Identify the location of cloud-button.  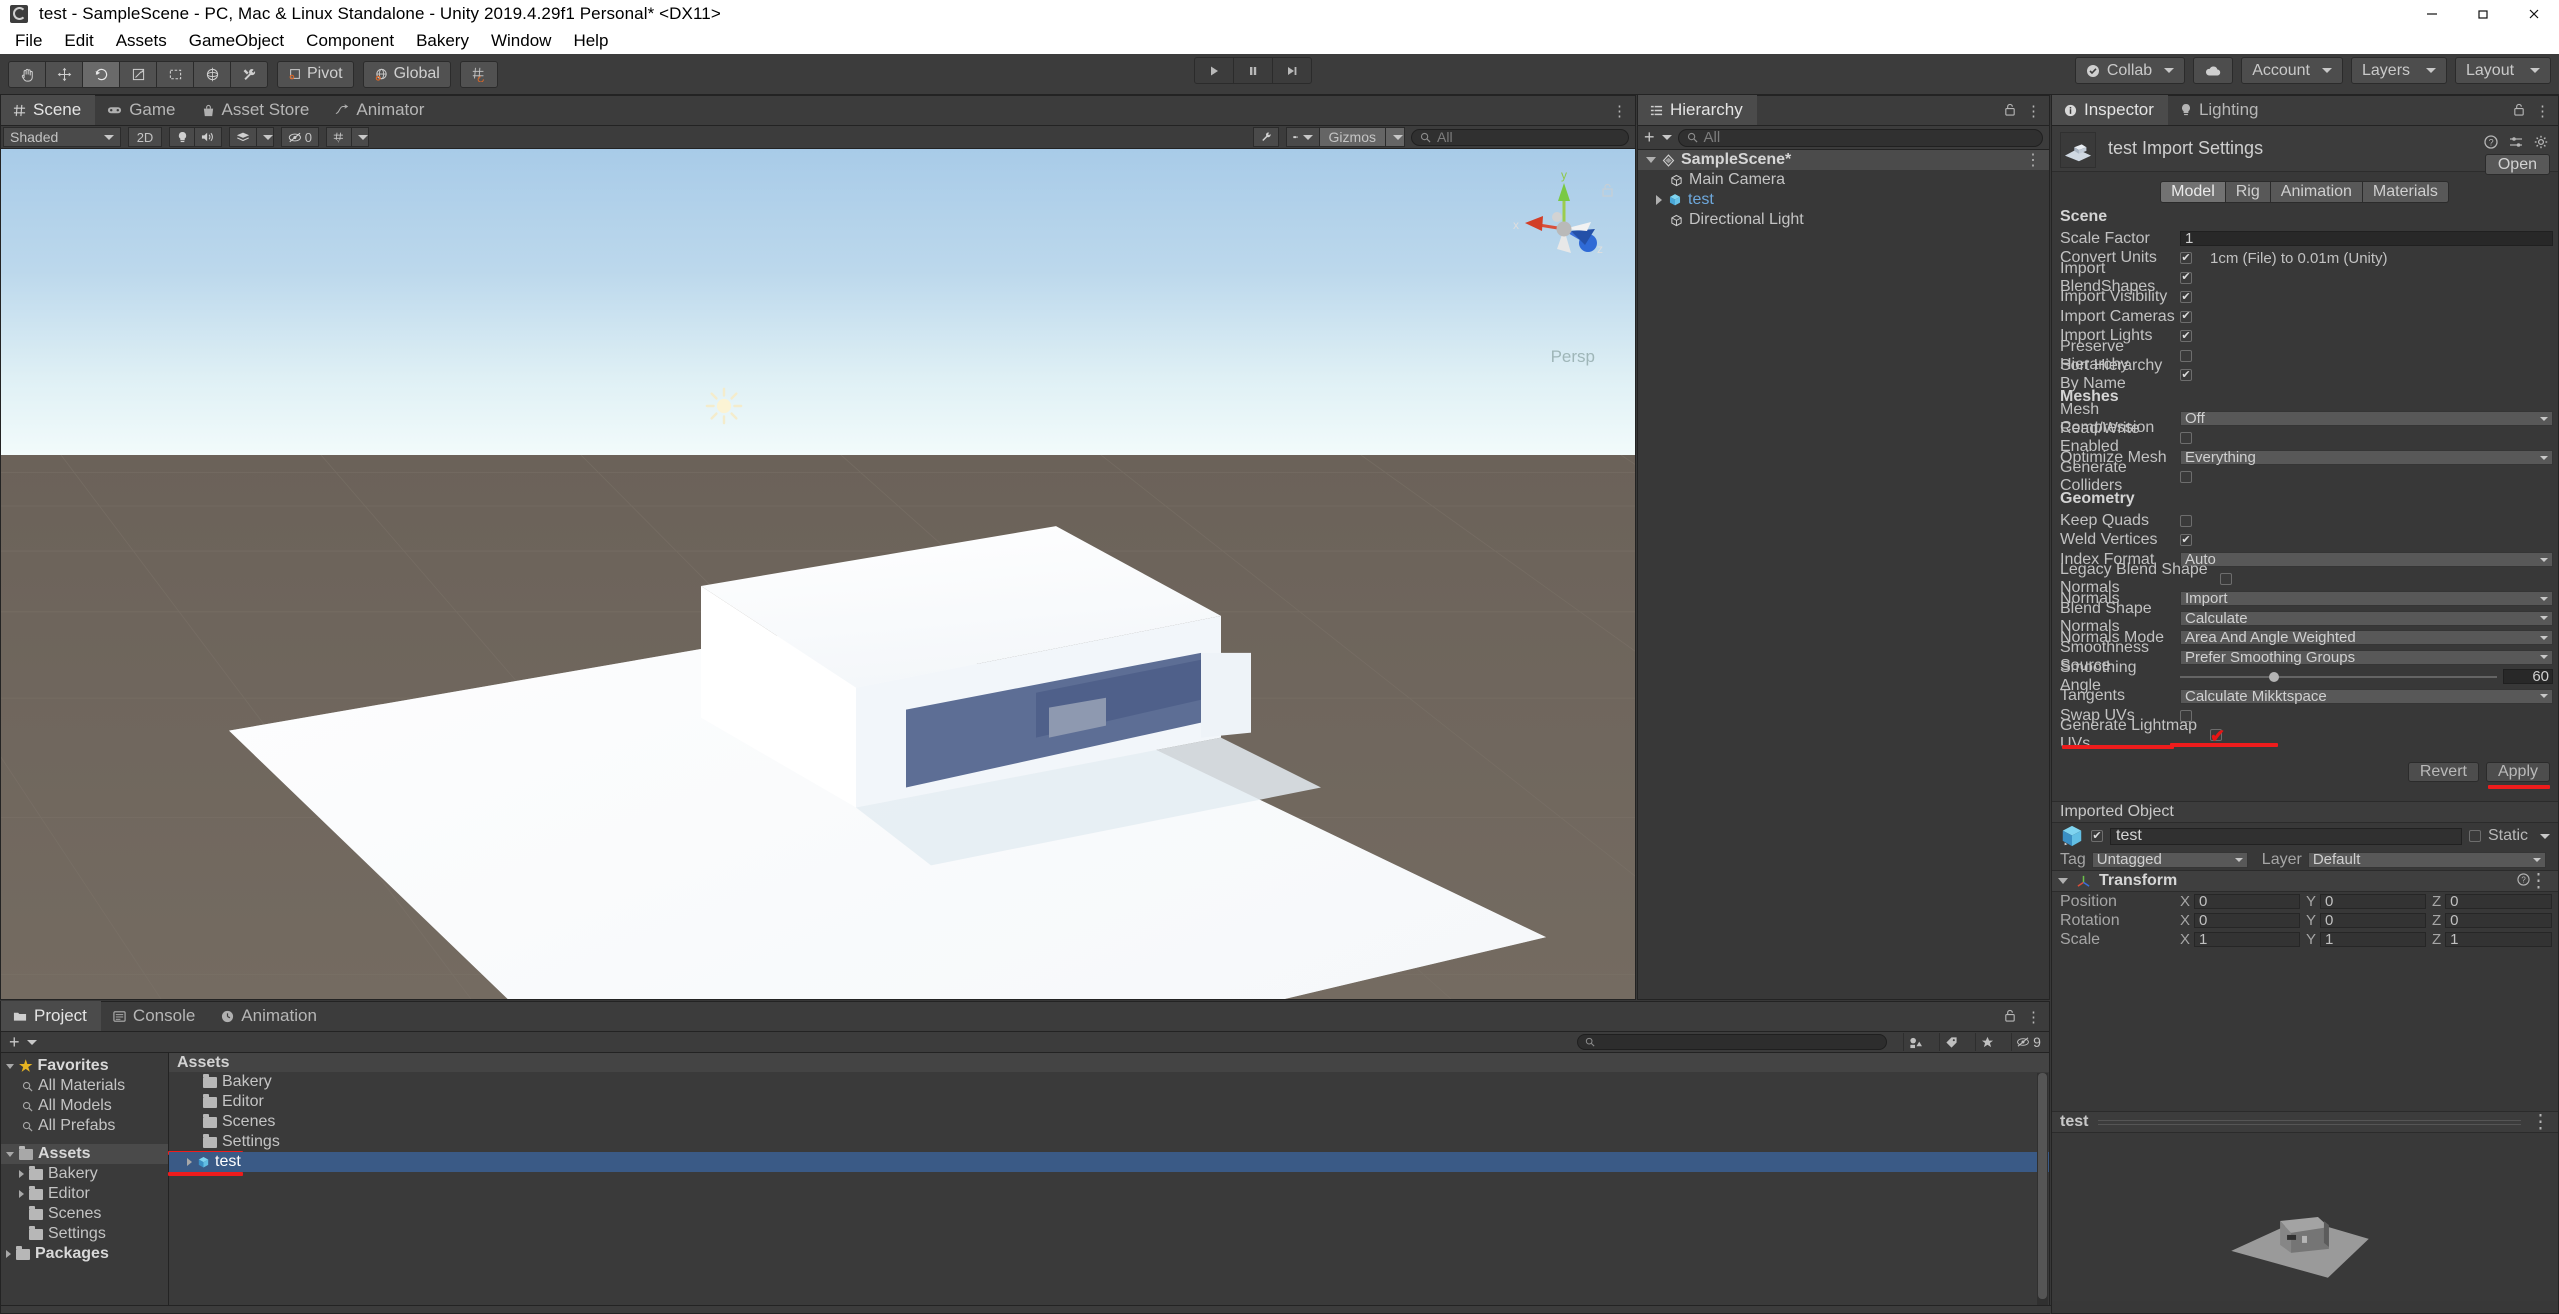
(2213, 70).